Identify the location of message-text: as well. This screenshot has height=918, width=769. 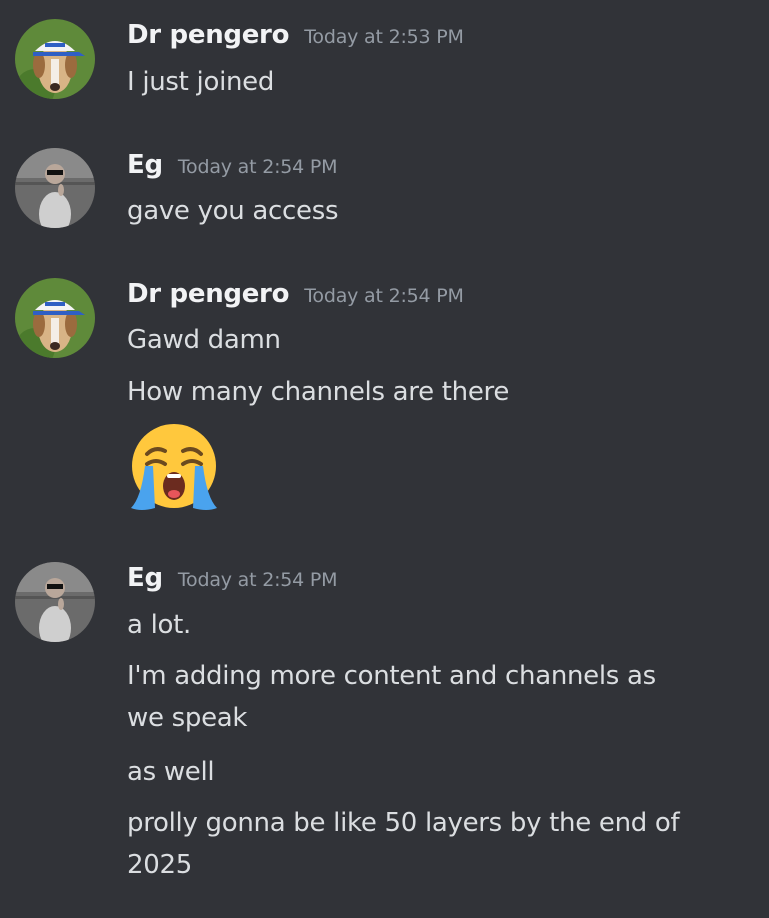
(171, 772).